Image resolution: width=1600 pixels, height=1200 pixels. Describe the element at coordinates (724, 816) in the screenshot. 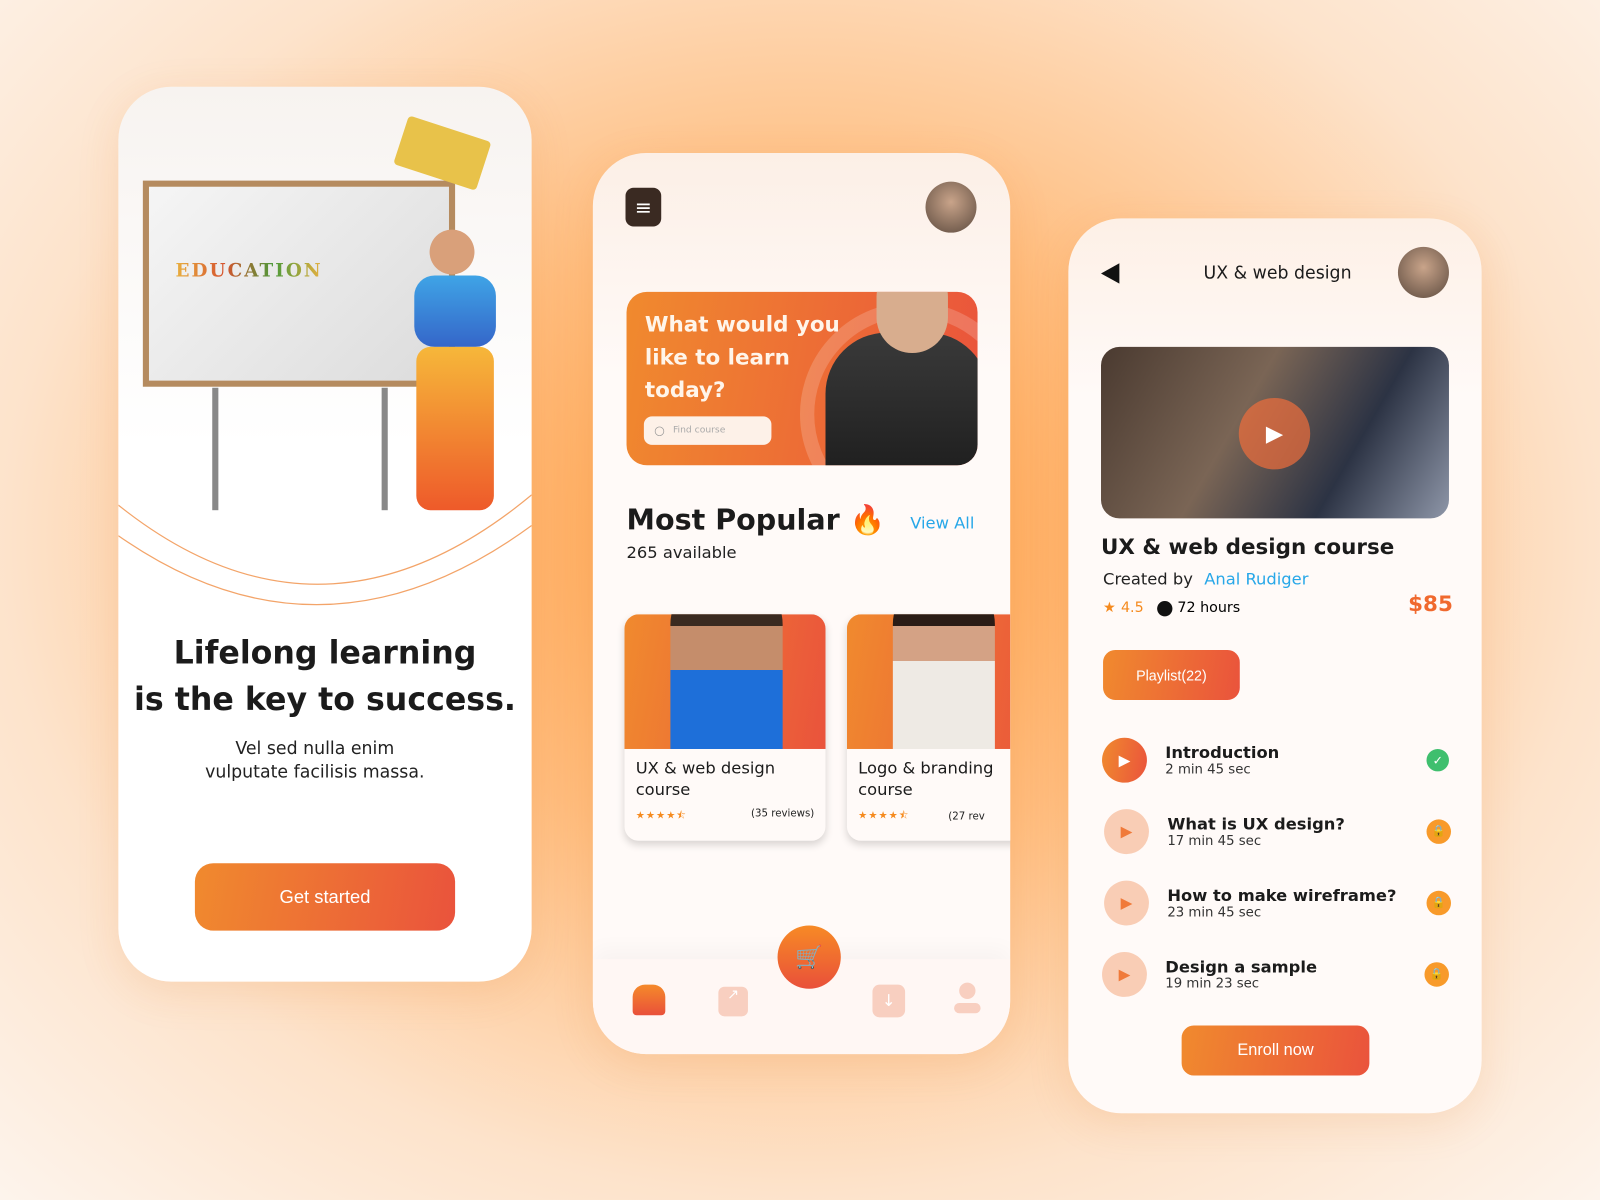

I see `course-meta: ★★★★⯪ (35 reviews)` at that location.